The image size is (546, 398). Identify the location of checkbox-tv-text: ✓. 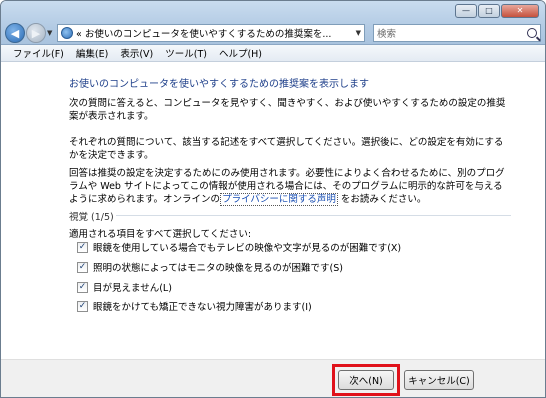
(82, 247).